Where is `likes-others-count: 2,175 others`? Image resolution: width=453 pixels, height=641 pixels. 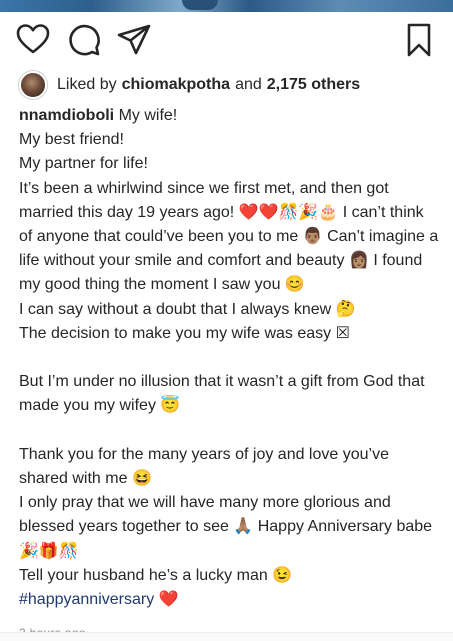
likes-others-count: 2,175 others is located at coordinates (313, 85).